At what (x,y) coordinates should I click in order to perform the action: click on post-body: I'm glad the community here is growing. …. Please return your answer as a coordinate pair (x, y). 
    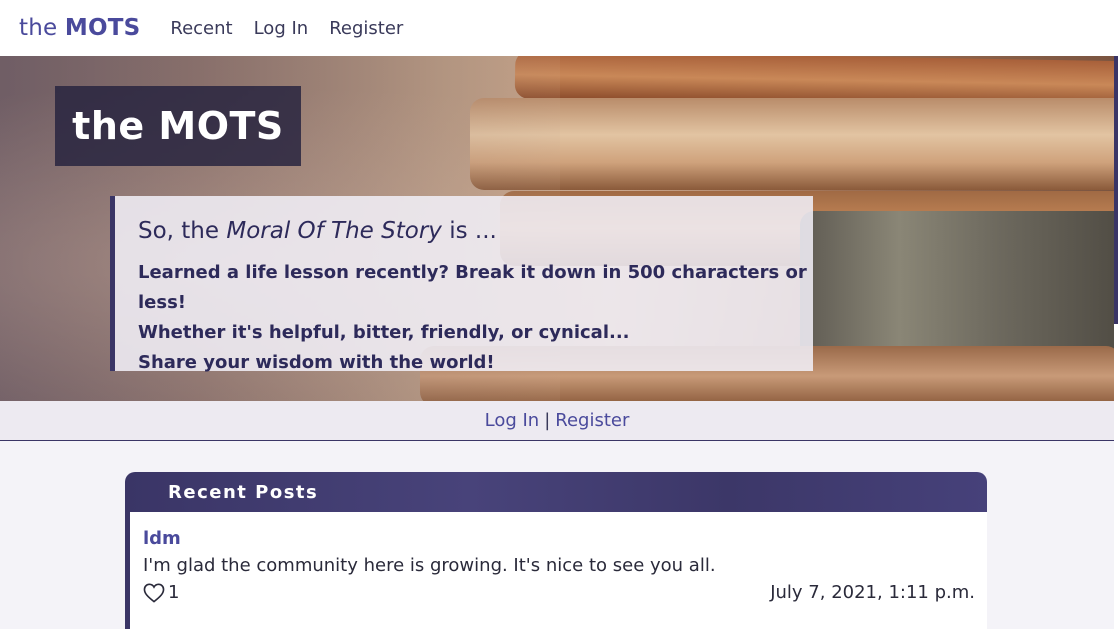
    Looking at the image, I should click on (429, 565).